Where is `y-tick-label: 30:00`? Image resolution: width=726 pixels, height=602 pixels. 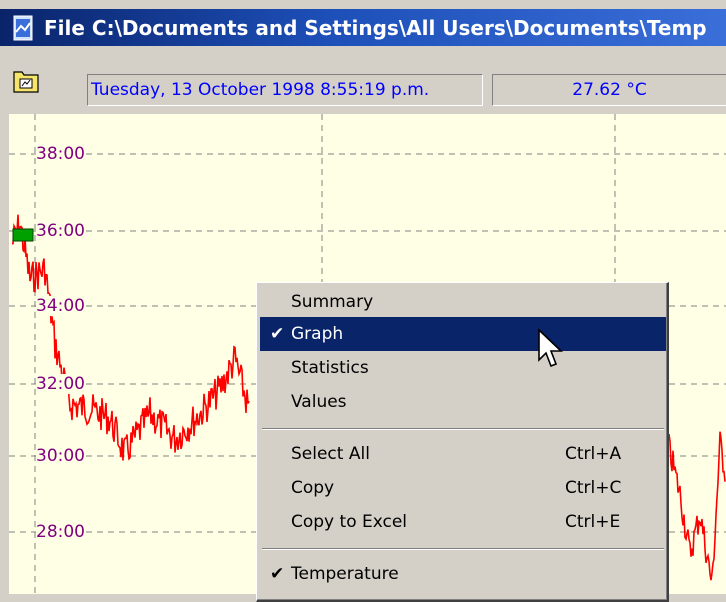 y-tick-label: 30:00 is located at coordinates (60, 456).